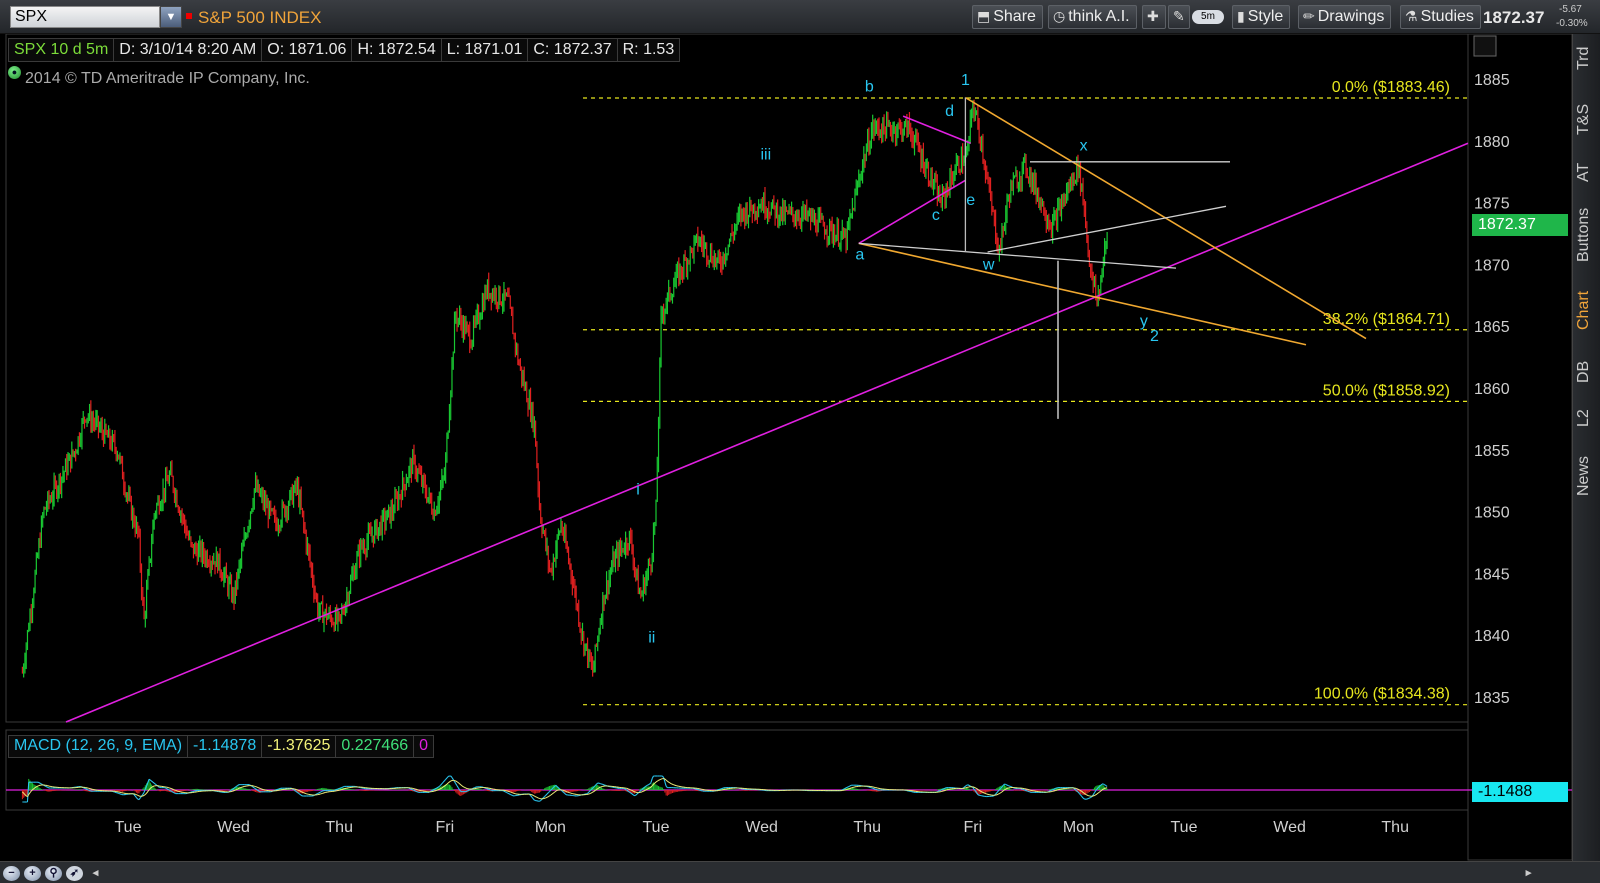  What do you see at coordinates (95, 873) in the screenshot?
I see `scroll-left-button: ◂` at bounding box center [95, 873].